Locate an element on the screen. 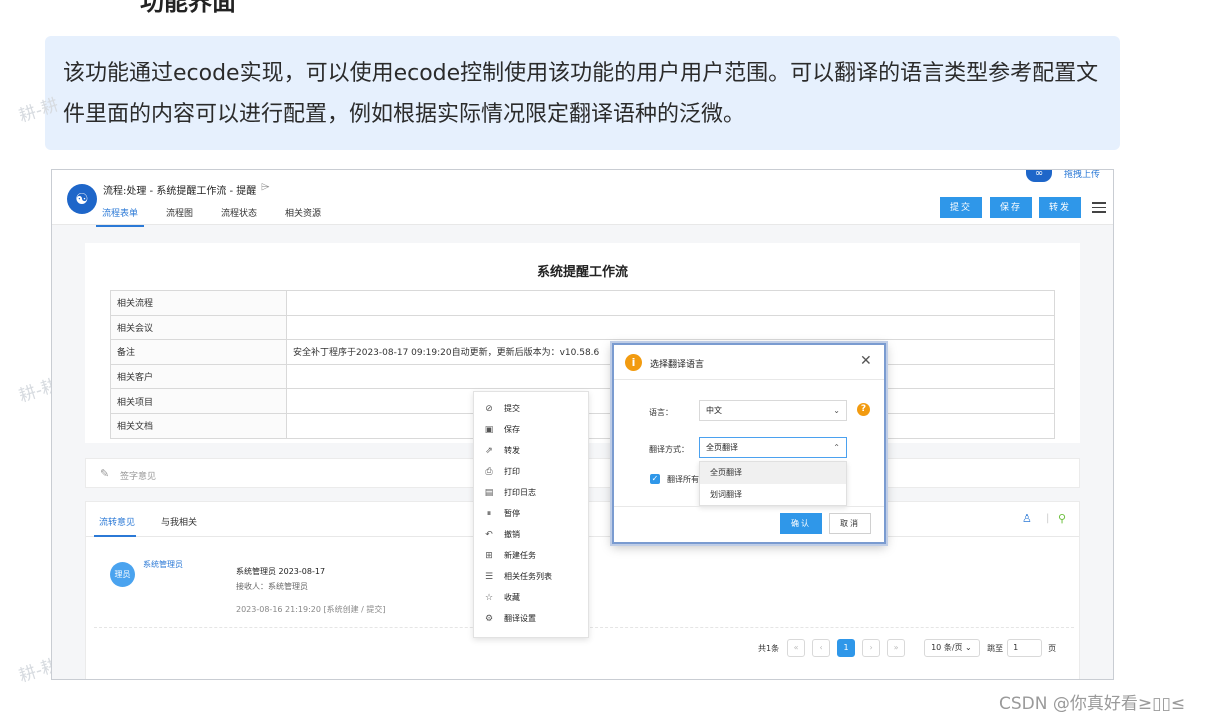  edit-icon: ✎ is located at coordinates (105, 473).